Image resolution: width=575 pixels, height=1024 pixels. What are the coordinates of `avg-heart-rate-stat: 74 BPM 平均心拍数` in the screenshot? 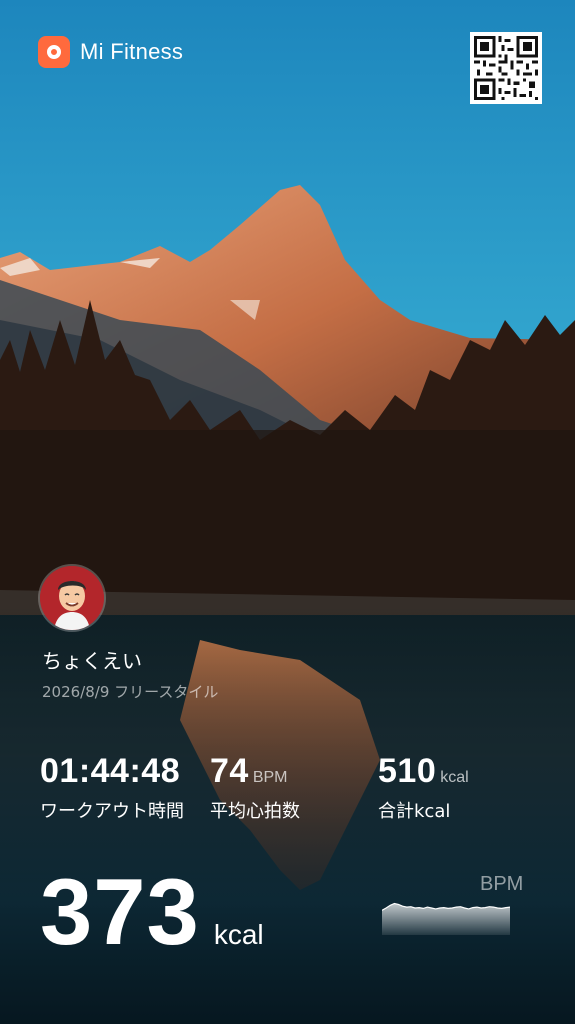 It's located at (255, 787).